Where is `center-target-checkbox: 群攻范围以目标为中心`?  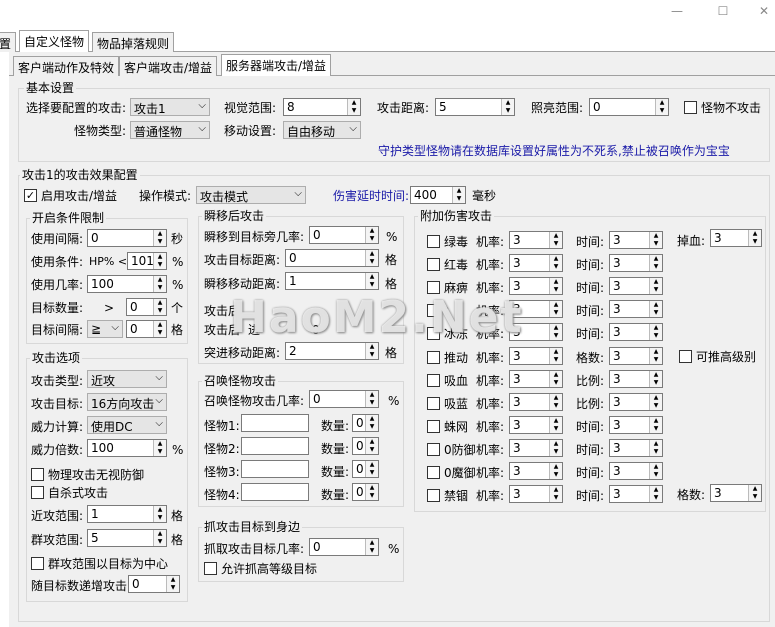 center-target-checkbox: 群攻范围以目标为中心 is located at coordinates (99, 564).